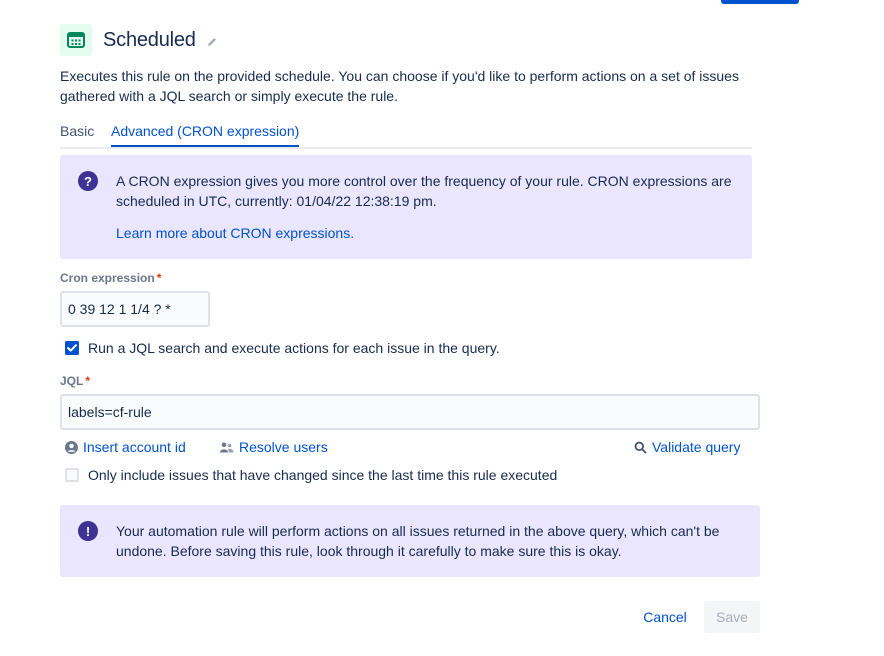 This screenshot has height=656, width=884. What do you see at coordinates (235, 233) in the screenshot?
I see `learn-more-cron-link: Learn more about CRON expressions.` at bounding box center [235, 233].